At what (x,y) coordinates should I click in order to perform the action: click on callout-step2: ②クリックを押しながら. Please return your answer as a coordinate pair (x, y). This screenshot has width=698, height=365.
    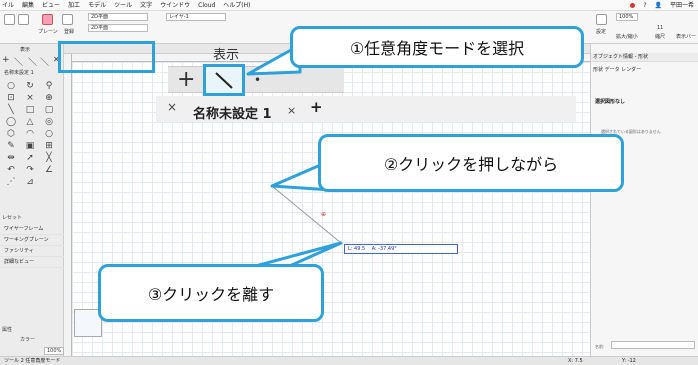
    Looking at the image, I should click on (471, 163).